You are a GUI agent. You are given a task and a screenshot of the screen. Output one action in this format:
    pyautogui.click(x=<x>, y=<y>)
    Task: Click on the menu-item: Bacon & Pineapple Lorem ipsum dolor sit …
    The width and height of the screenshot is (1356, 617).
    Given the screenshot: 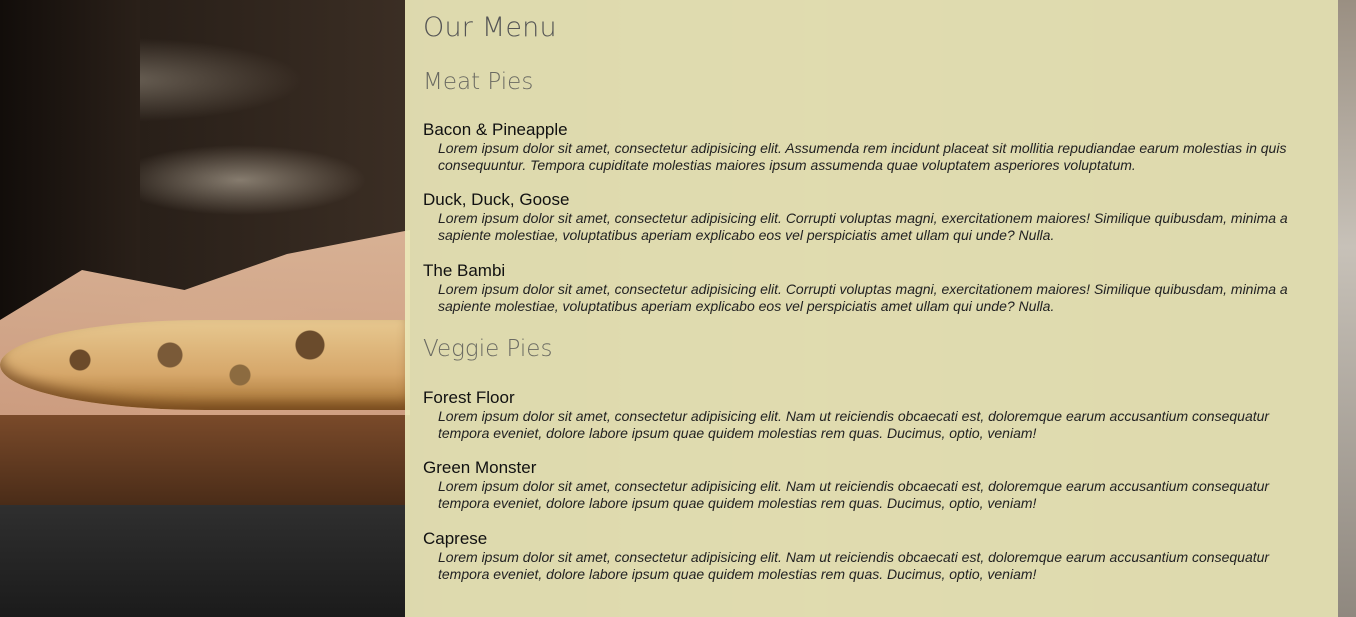 What is the action you would take?
    pyautogui.click(x=870, y=147)
    